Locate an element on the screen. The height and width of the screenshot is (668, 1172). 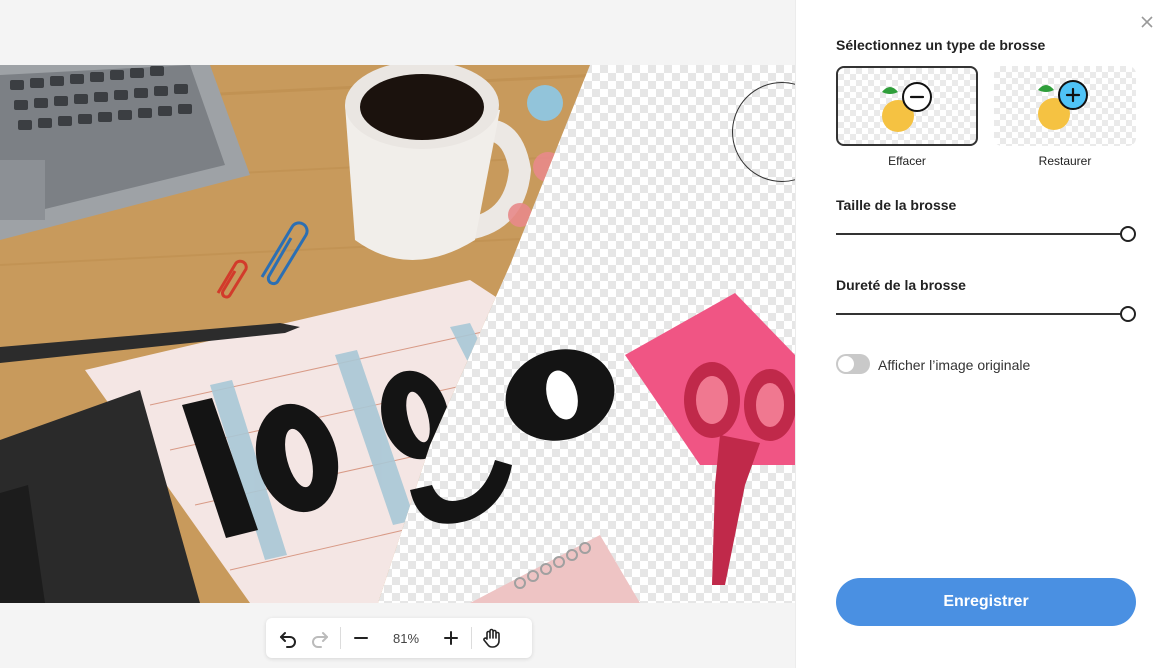
undo-icon is located at coordinates (288, 640).